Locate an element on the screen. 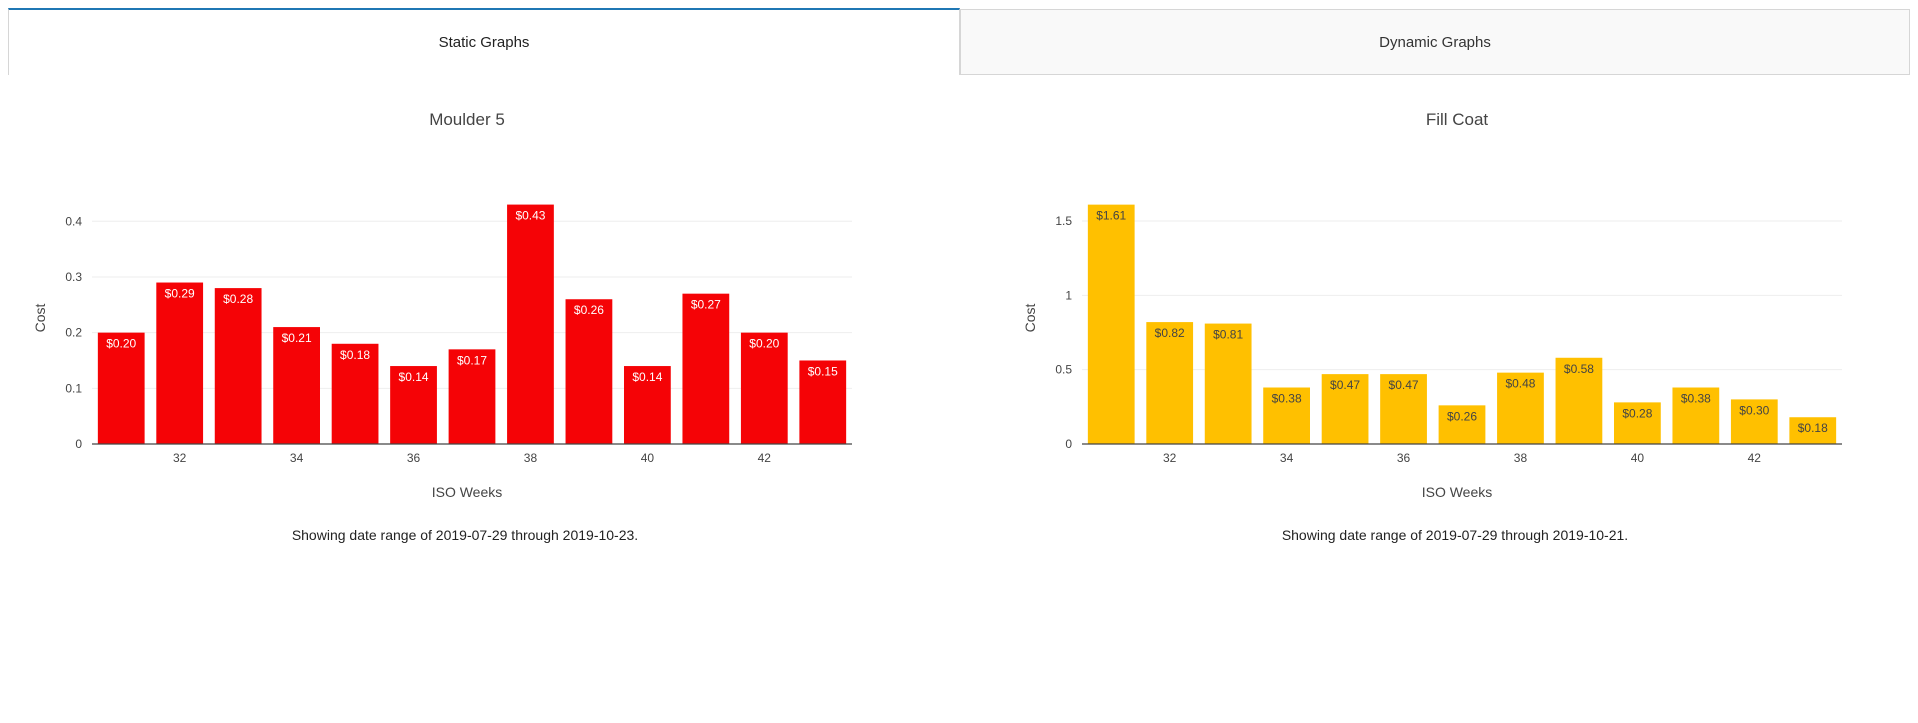  tab-static-graphs: Static Graphs is located at coordinates (484, 41).